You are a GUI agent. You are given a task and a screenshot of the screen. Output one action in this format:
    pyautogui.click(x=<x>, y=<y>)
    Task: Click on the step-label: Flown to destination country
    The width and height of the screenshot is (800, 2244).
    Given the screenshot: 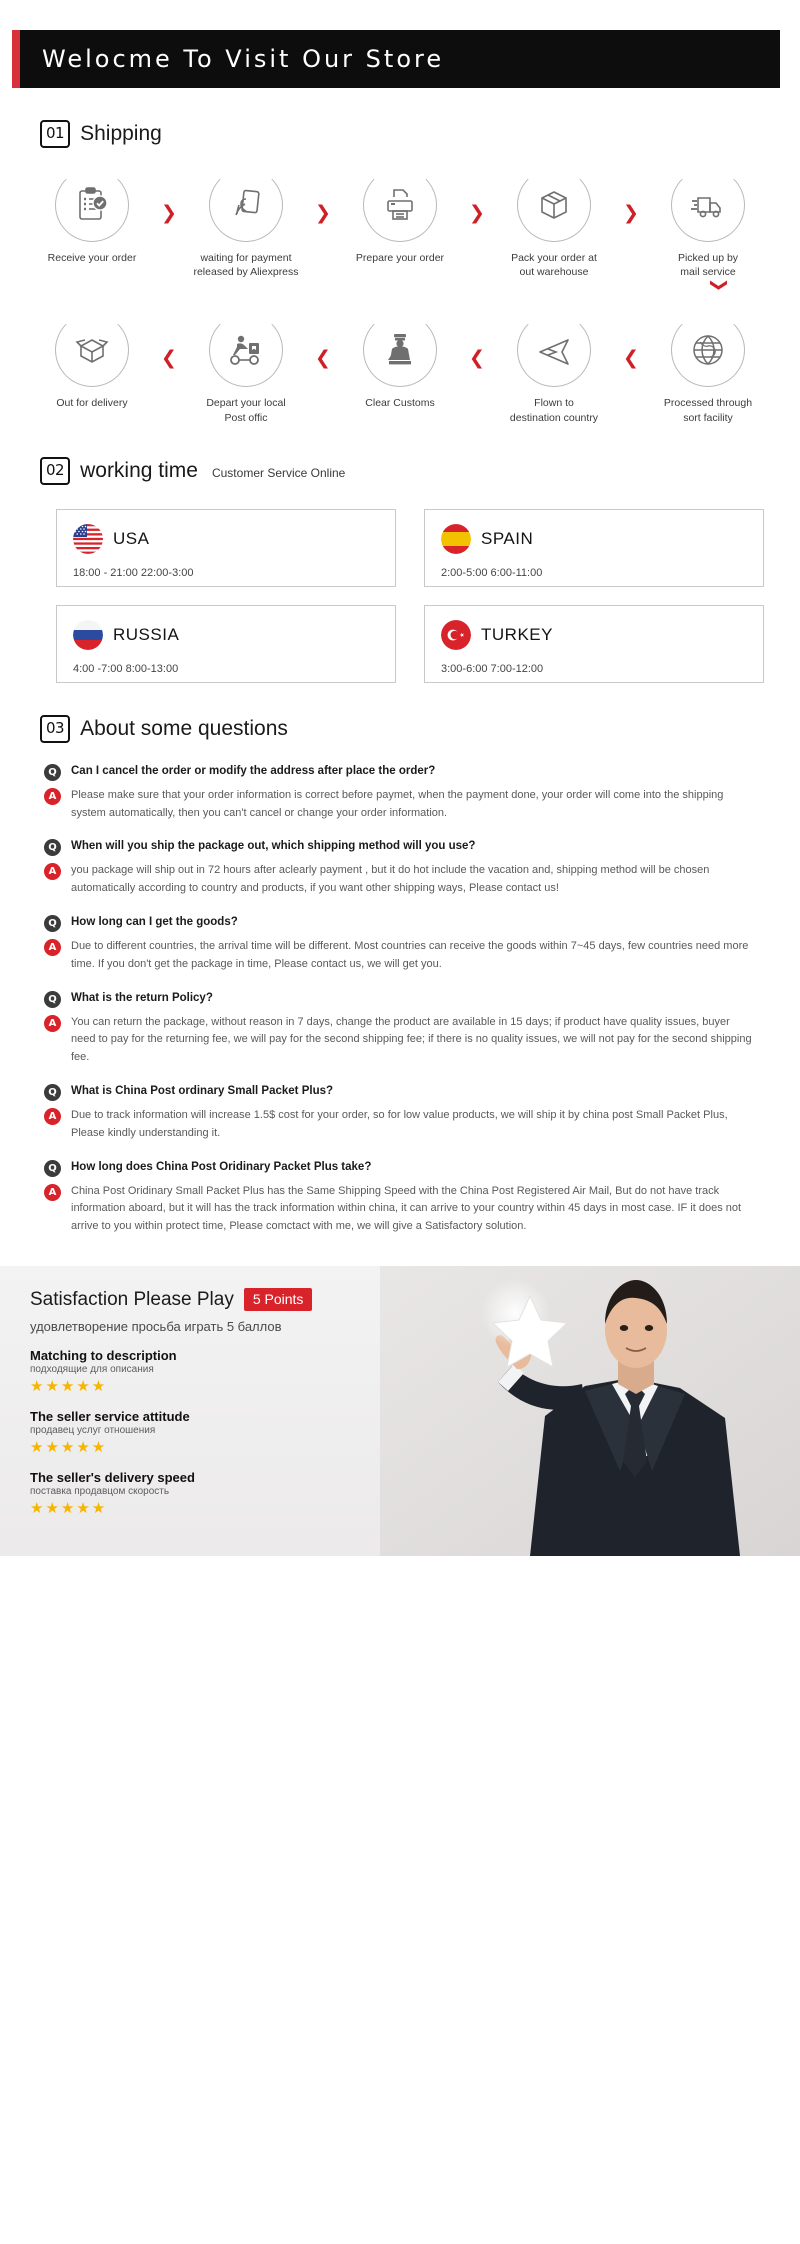 What is the action you would take?
    pyautogui.click(x=554, y=410)
    